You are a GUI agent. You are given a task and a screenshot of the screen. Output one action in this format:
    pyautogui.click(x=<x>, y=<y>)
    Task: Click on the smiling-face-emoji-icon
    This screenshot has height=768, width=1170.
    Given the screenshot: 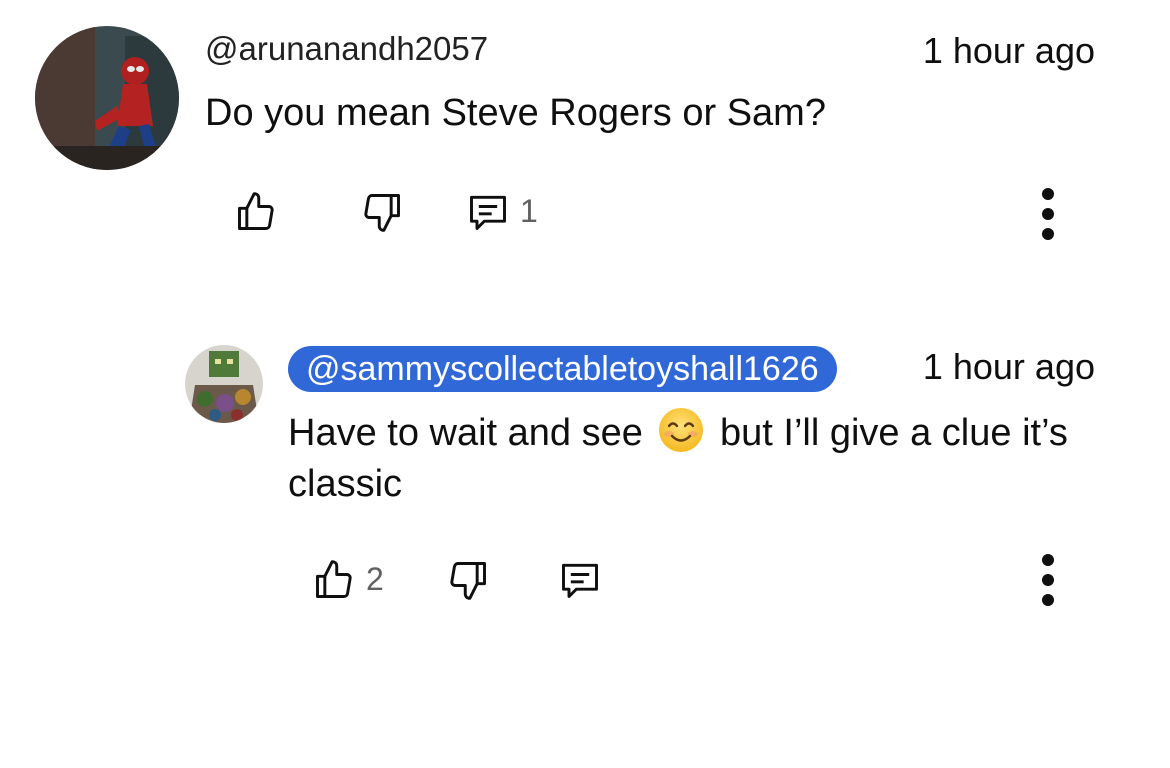 What is the action you would take?
    pyautogui.click(x=681, y=430)
    